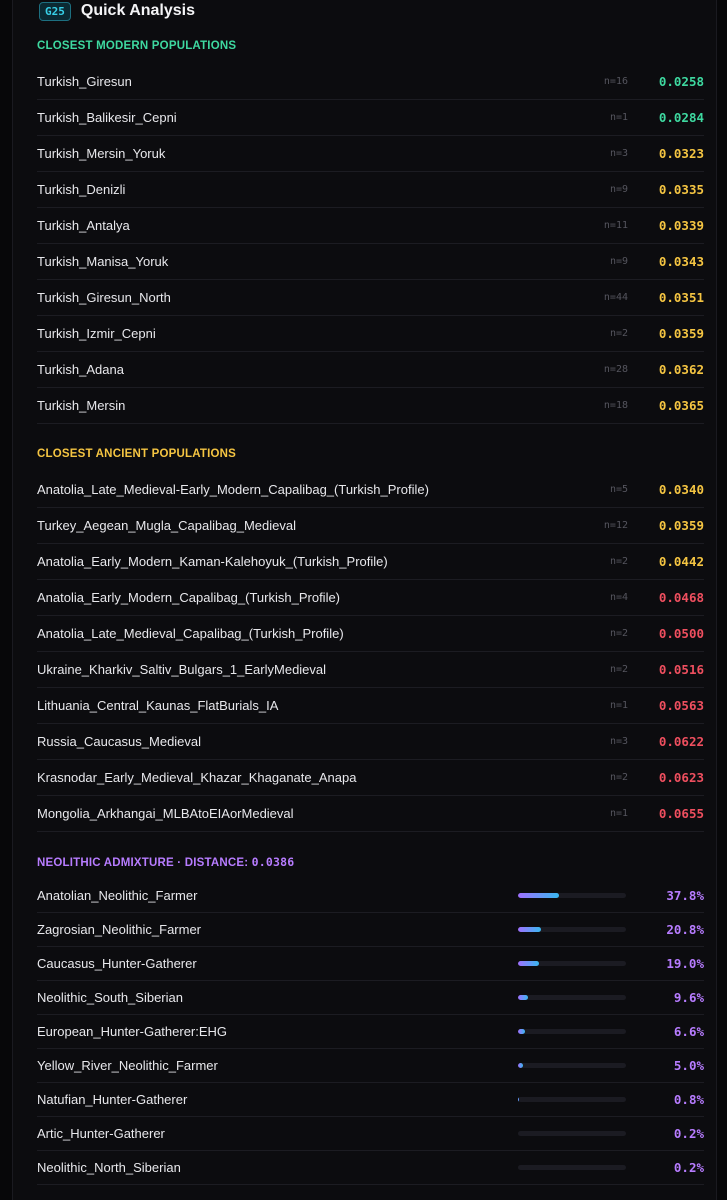 This screenshot has height=1200, width=727. Describe the element at coordinates (681, 813) in the screenshot. I see `distance-value: 0.0655` at that location.